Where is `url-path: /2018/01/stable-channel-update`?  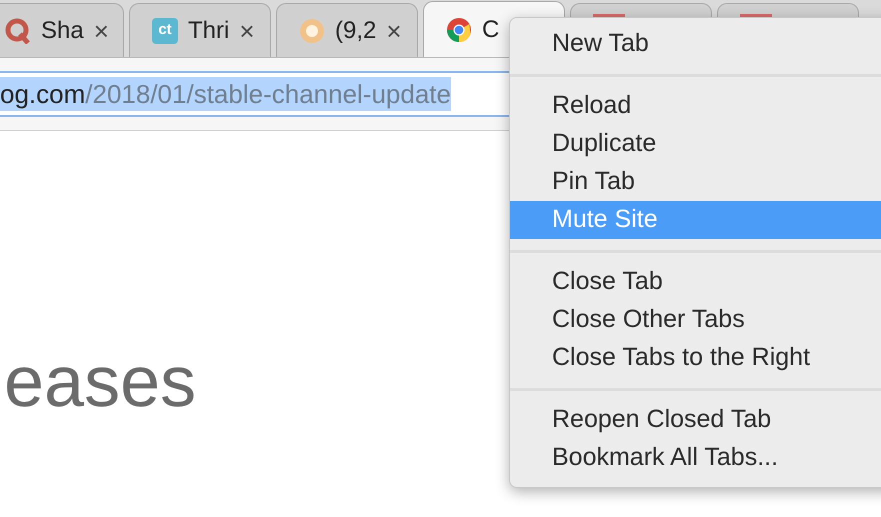
url-path: /2018/01/stable-channel-update is located at coordinates (268, 94).